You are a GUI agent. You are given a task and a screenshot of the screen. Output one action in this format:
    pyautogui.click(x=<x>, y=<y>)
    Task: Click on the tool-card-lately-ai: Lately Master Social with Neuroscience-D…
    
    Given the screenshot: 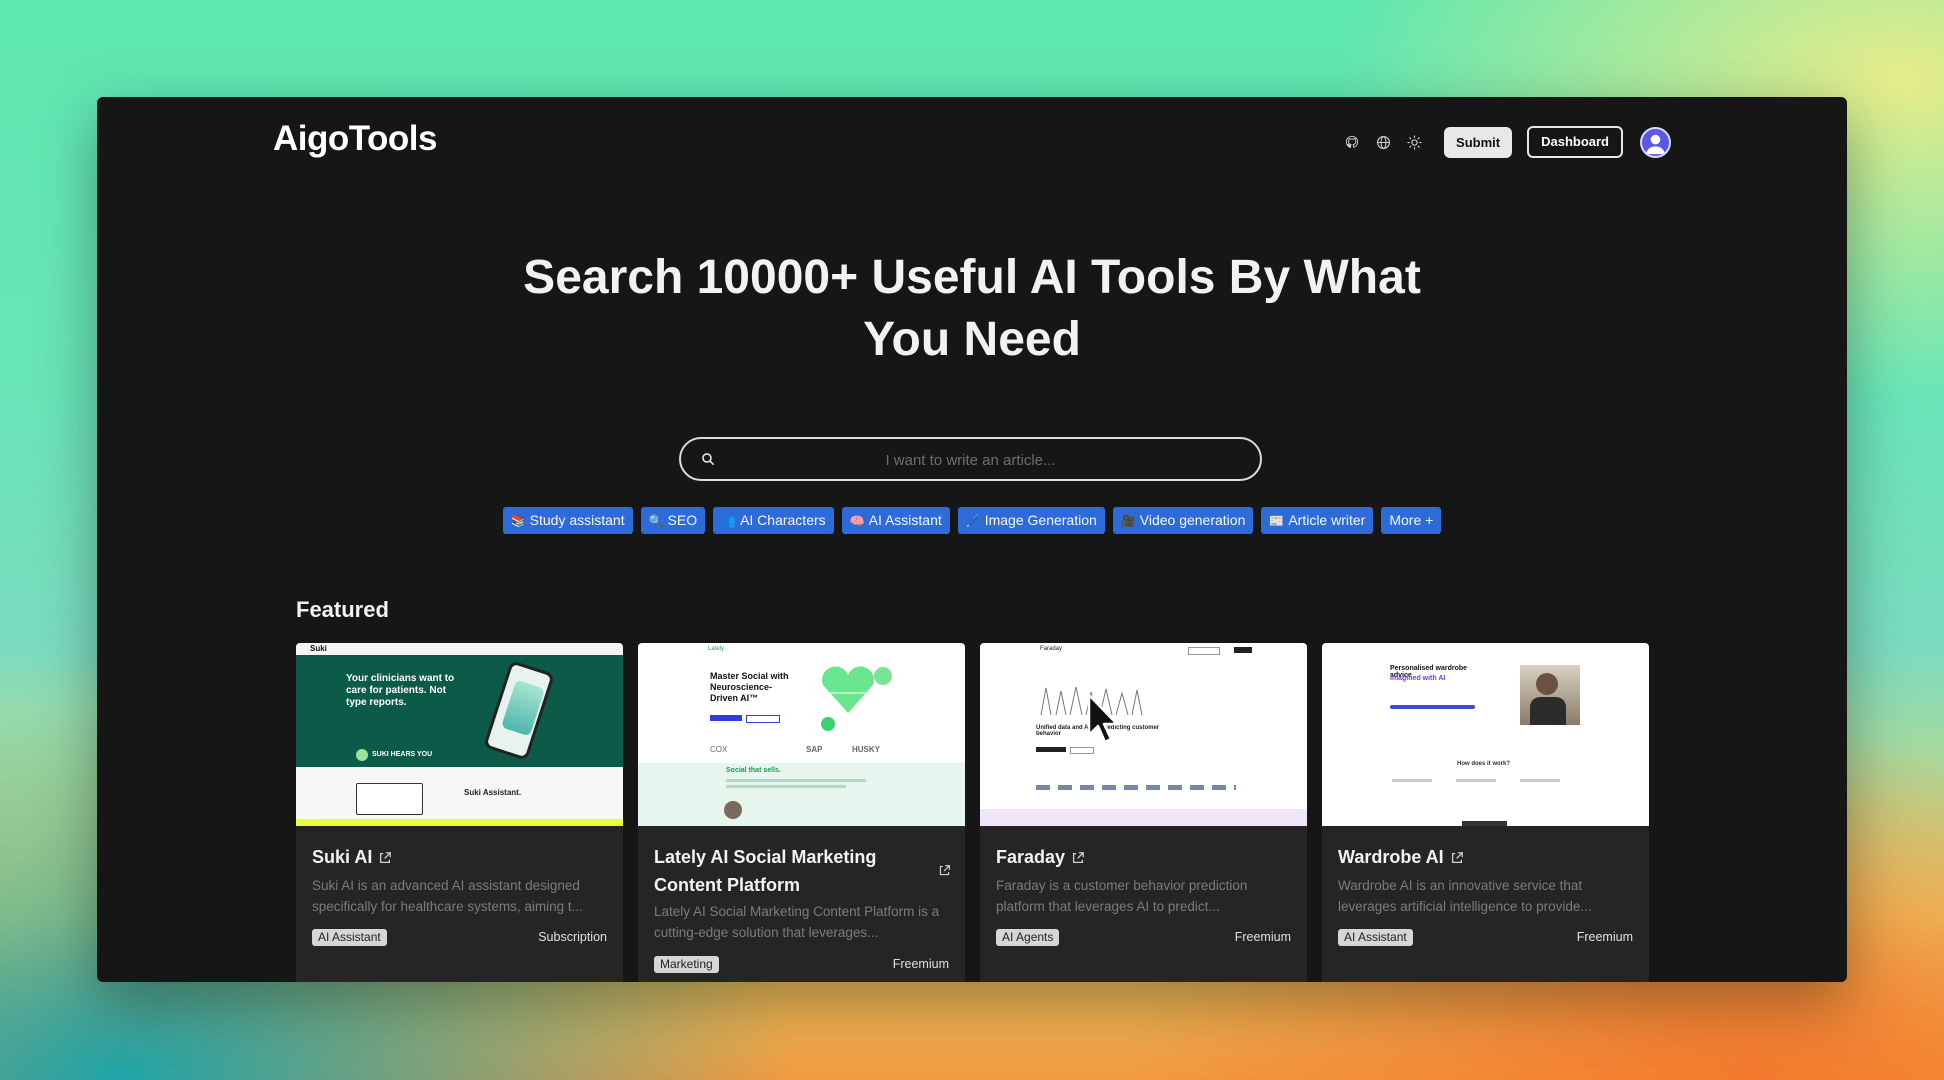 What is the action you would take?
    pyautogui.click(x=801, y=812)
    